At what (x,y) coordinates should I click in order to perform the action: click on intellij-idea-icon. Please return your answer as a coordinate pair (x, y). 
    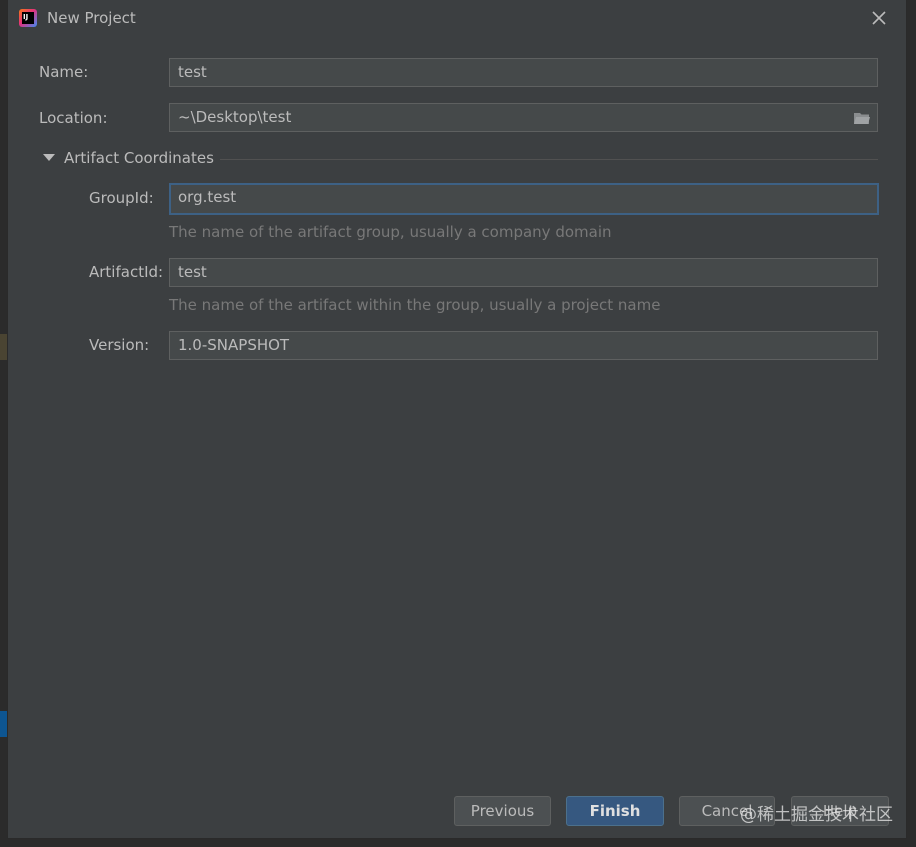
    Looking at the image, I should click on (28, 18).